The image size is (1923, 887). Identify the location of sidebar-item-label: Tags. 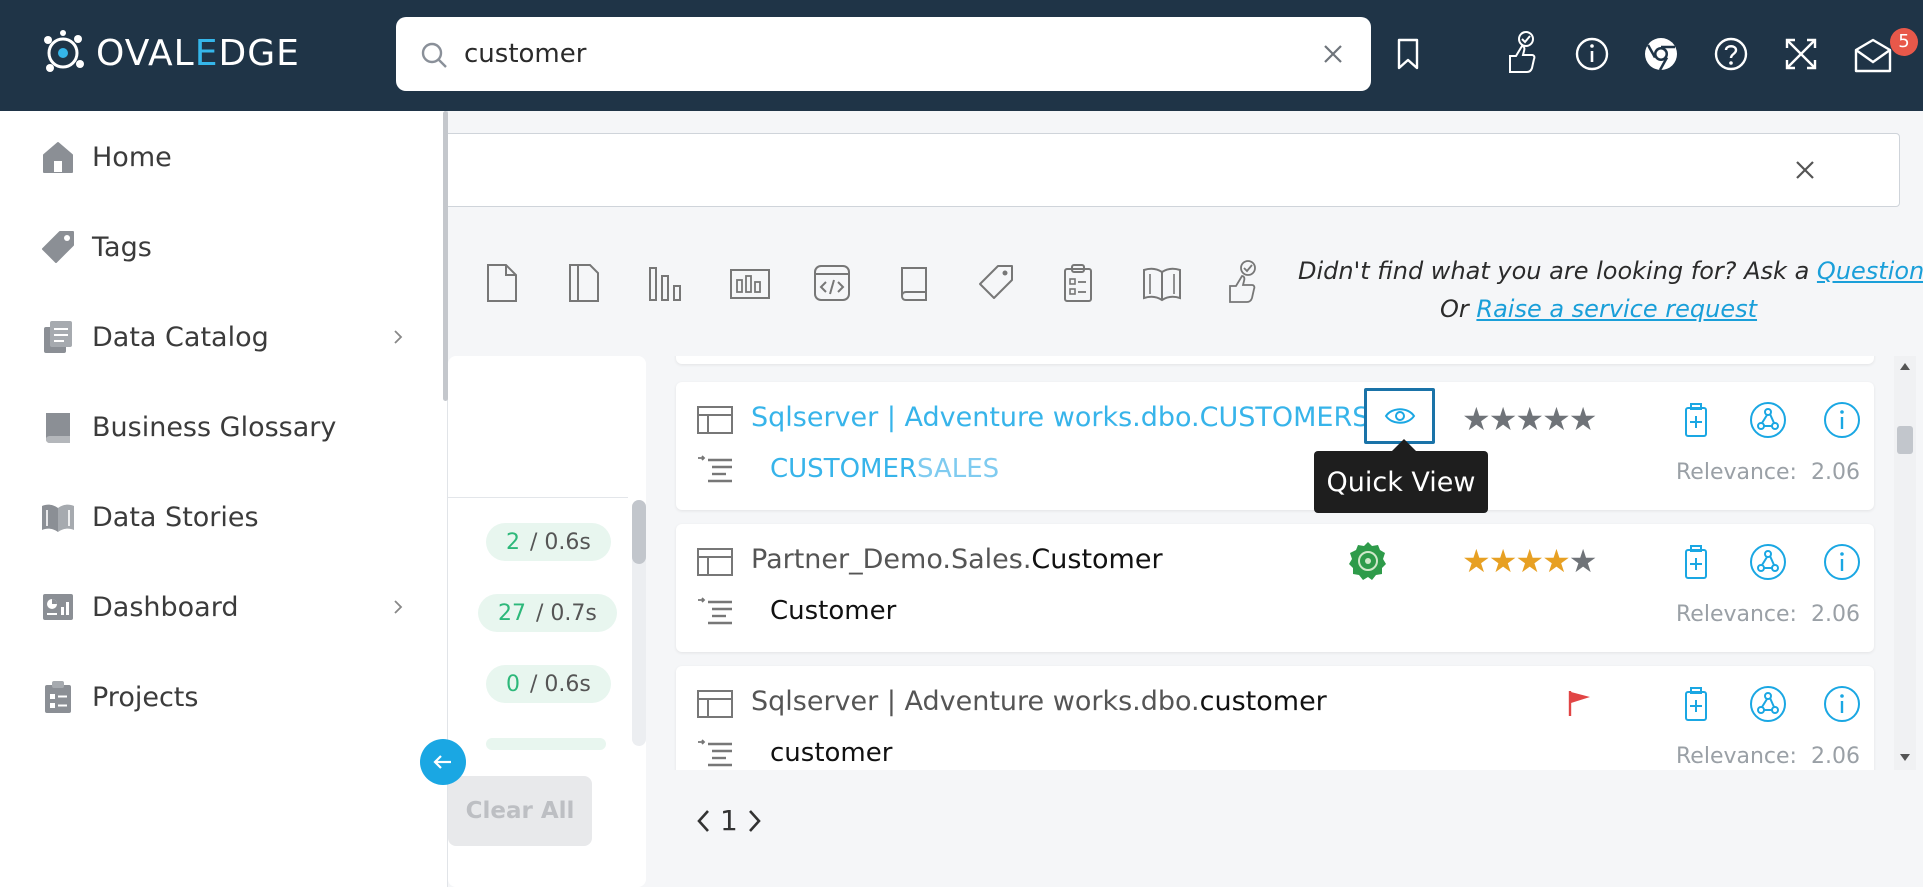
(122, 247).